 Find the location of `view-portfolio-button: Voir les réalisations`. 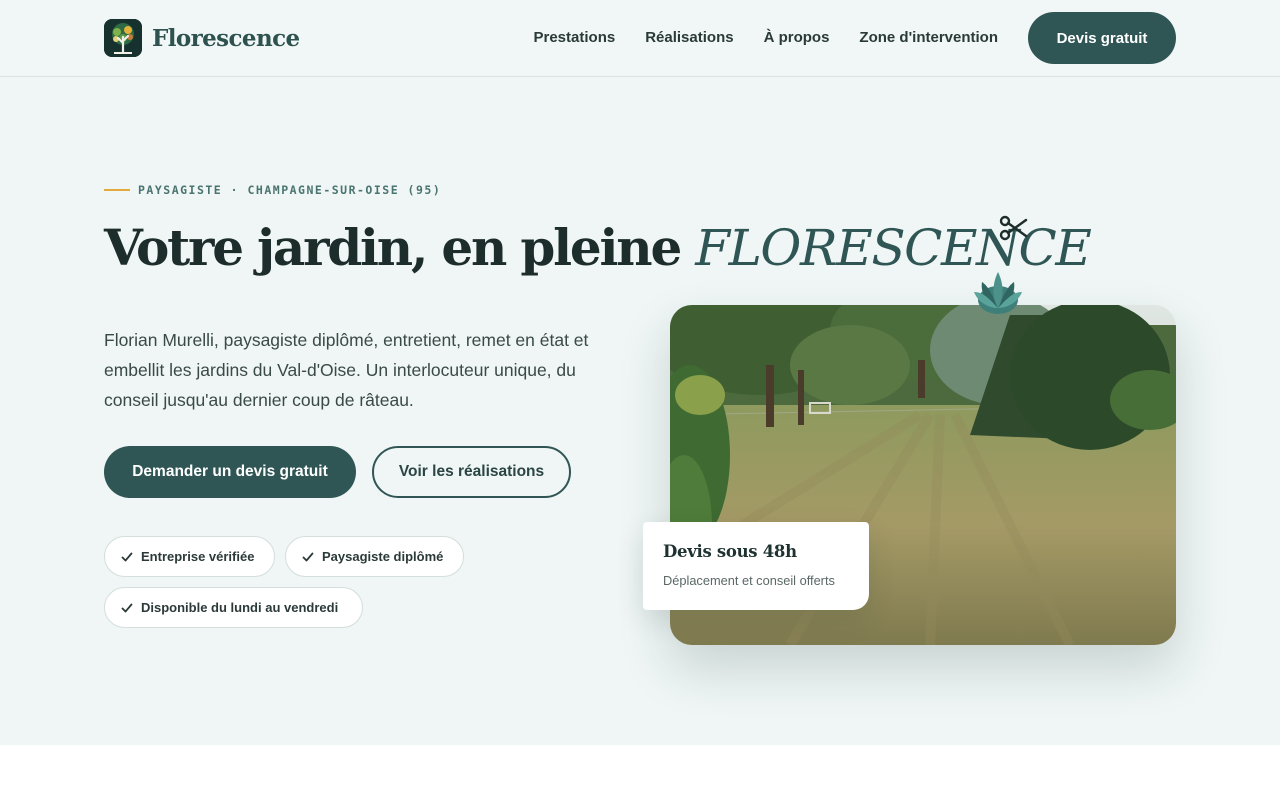

view-portfolio-button: Voir les réalisations is located at coordinates (471, 472).